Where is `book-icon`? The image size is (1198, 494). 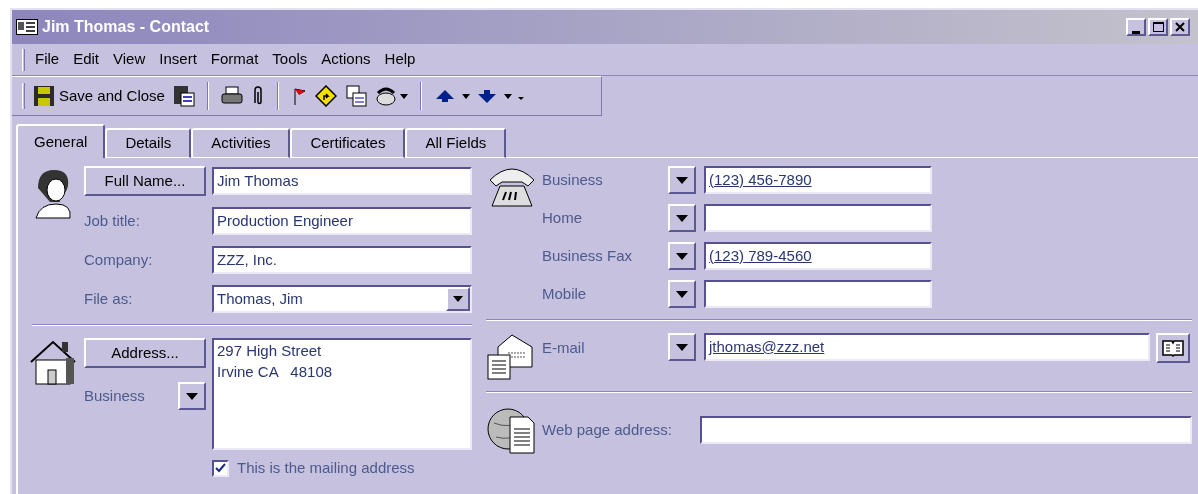 book-icon is located at coordinates (1173, 348).